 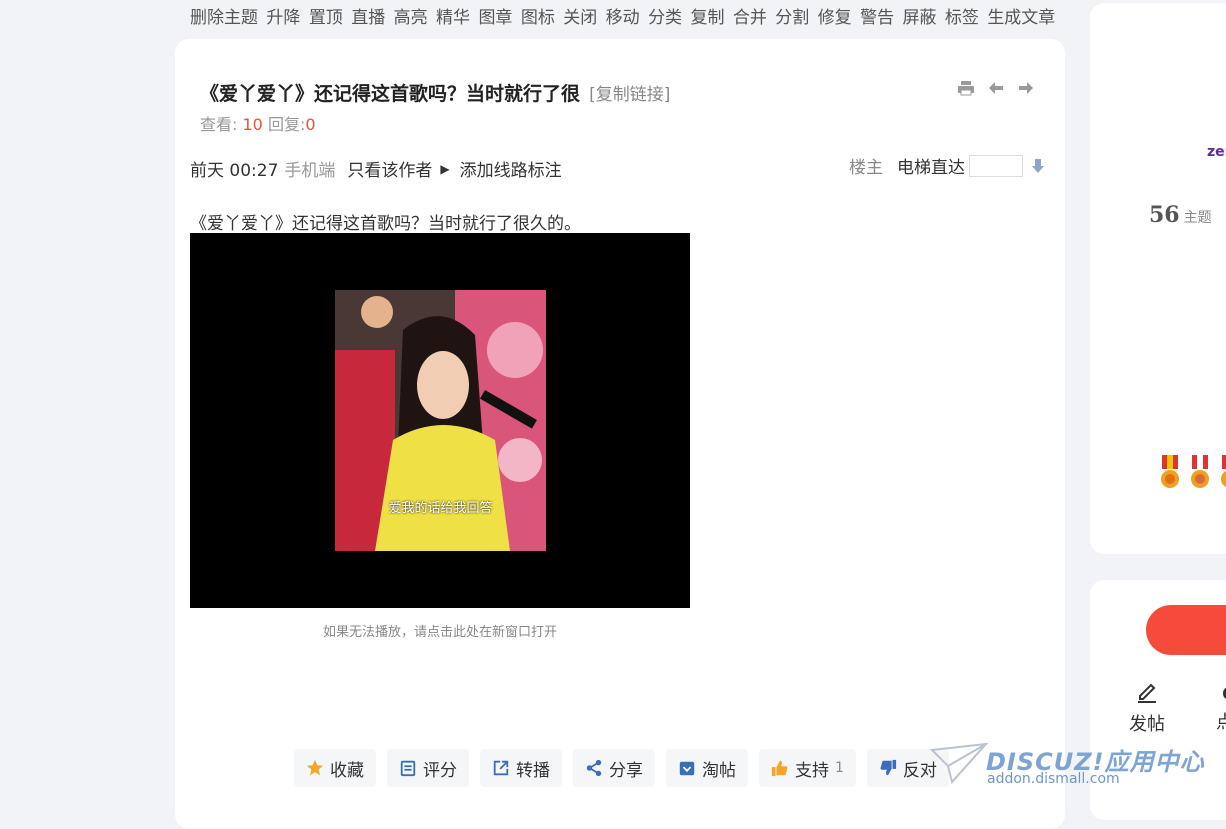 I want to click on arrow-down-icon, so click(x=1038, y=166).